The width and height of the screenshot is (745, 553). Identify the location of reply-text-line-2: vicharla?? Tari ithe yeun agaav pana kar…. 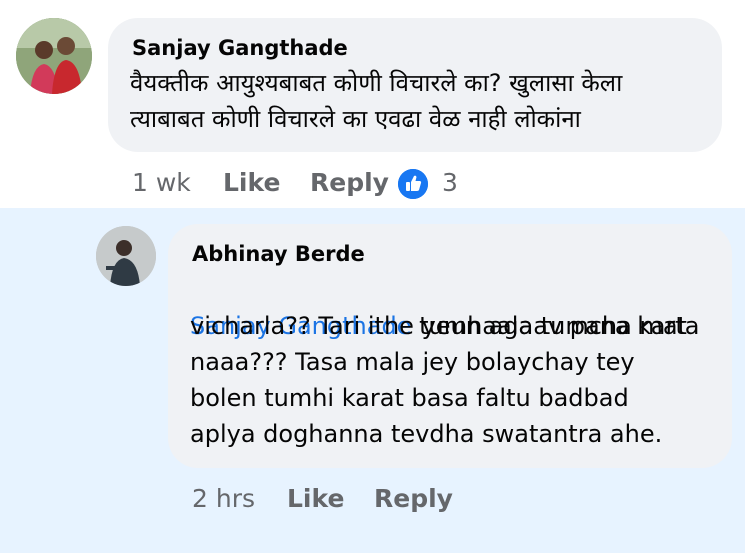
(445, 326).